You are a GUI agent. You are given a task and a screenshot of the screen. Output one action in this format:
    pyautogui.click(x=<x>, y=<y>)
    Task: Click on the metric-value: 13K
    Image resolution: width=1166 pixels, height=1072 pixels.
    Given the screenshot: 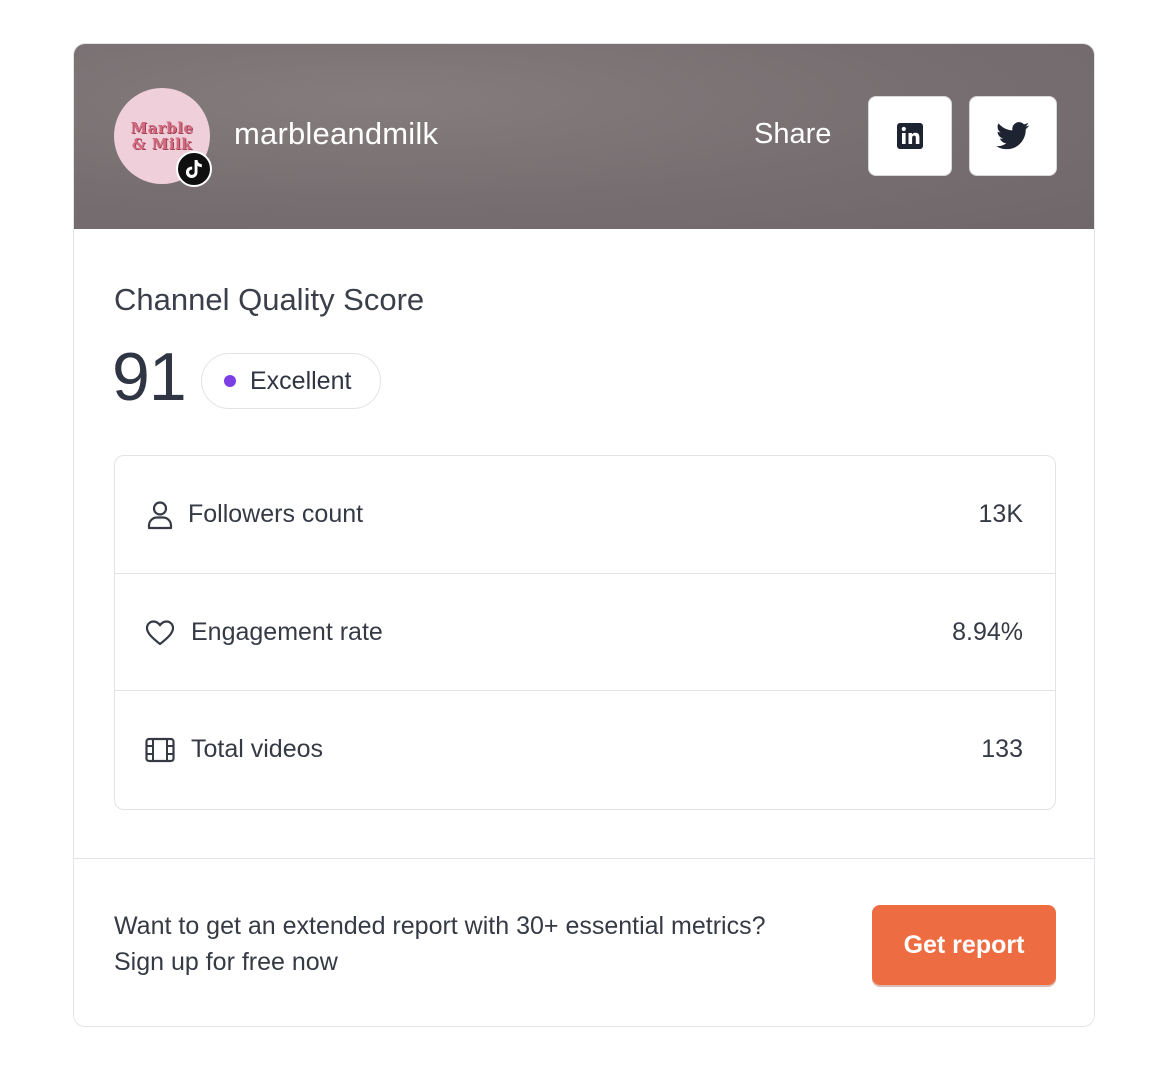 What is the action you would take?
    pyautogui.click(x=1000, y=514)
    